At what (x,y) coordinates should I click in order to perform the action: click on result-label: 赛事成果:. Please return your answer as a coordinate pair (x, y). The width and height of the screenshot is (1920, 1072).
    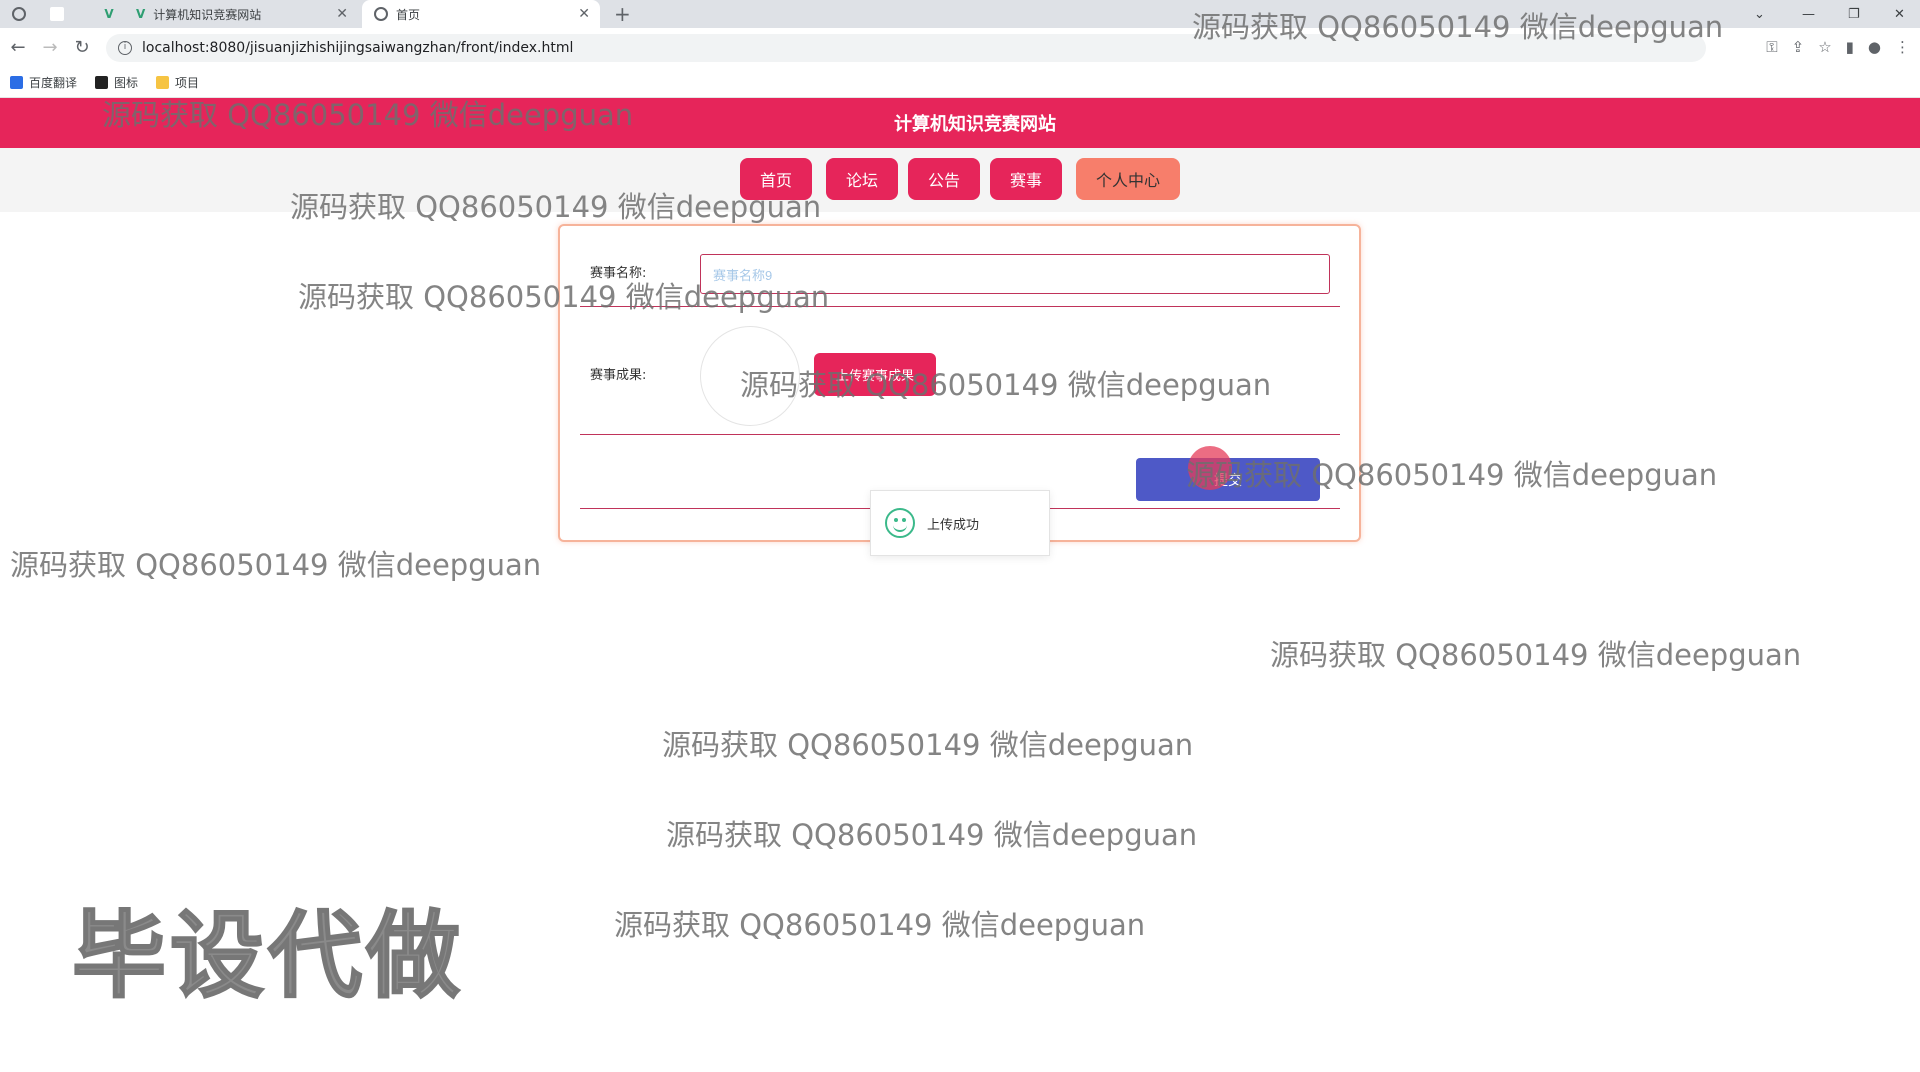
    Looking at the image, I should click on (618, 375).